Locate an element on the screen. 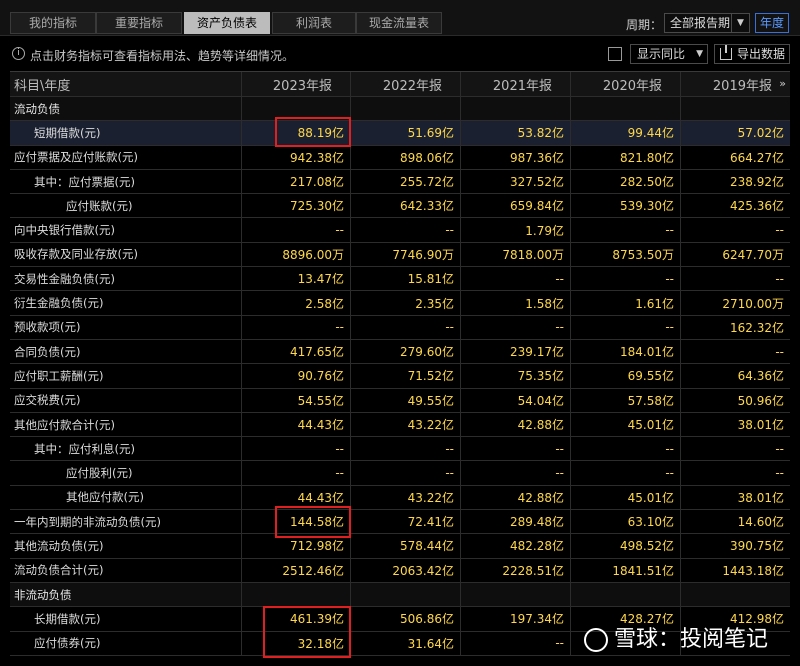 The height and width of the screenshot is (666, 800). value-cell: 57.58亿 is located at coordinates (626, 400).